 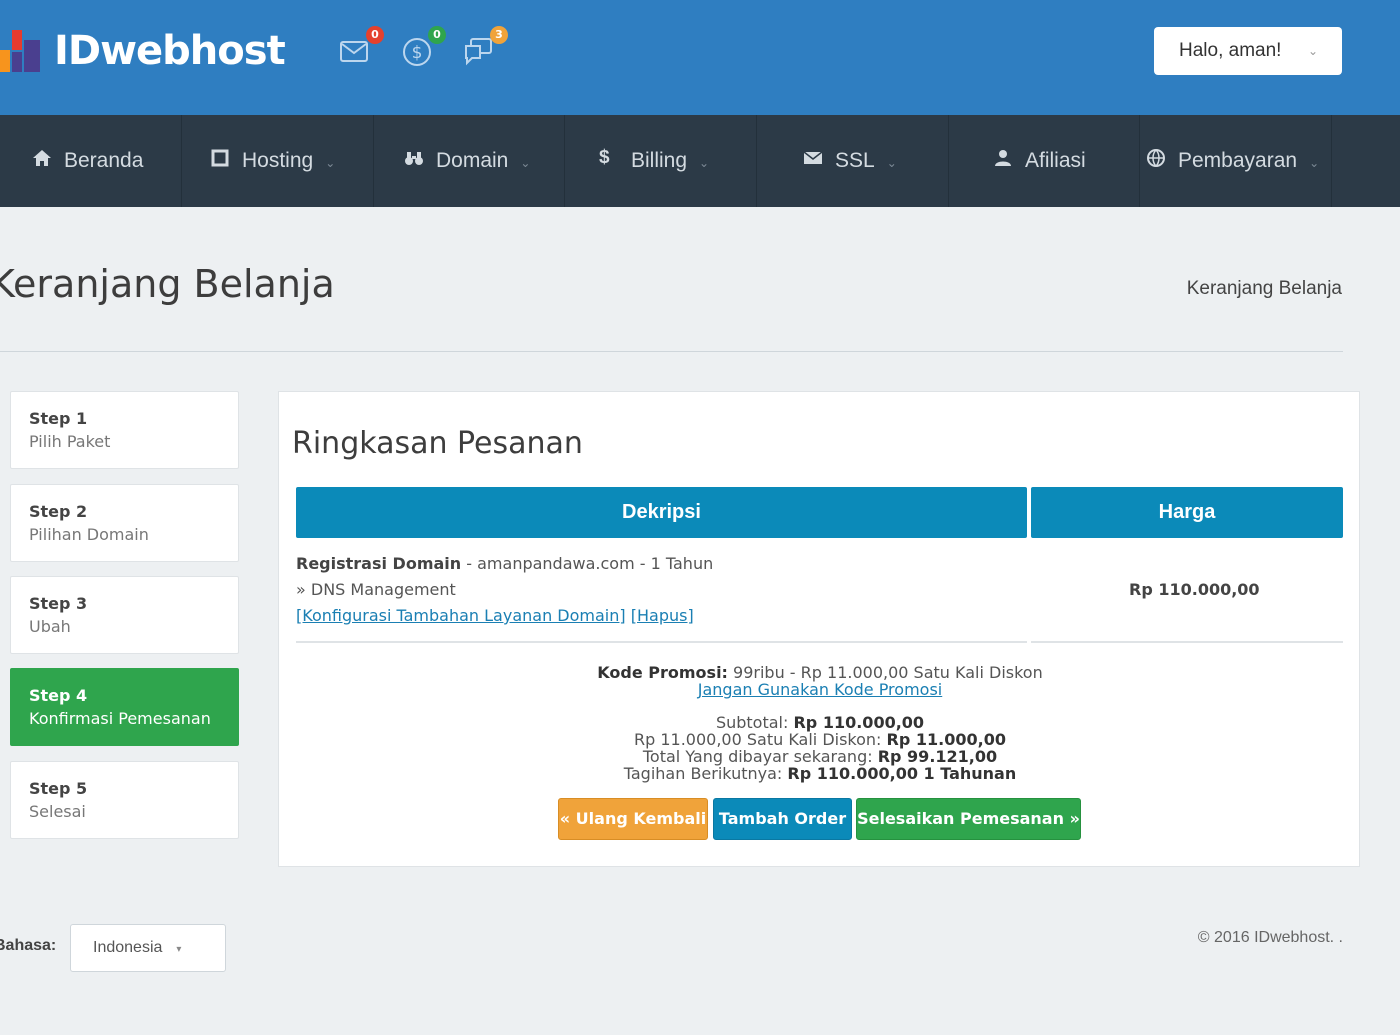 I want to click on nav-label: Afiliasi, so click(x=1055, y=160).